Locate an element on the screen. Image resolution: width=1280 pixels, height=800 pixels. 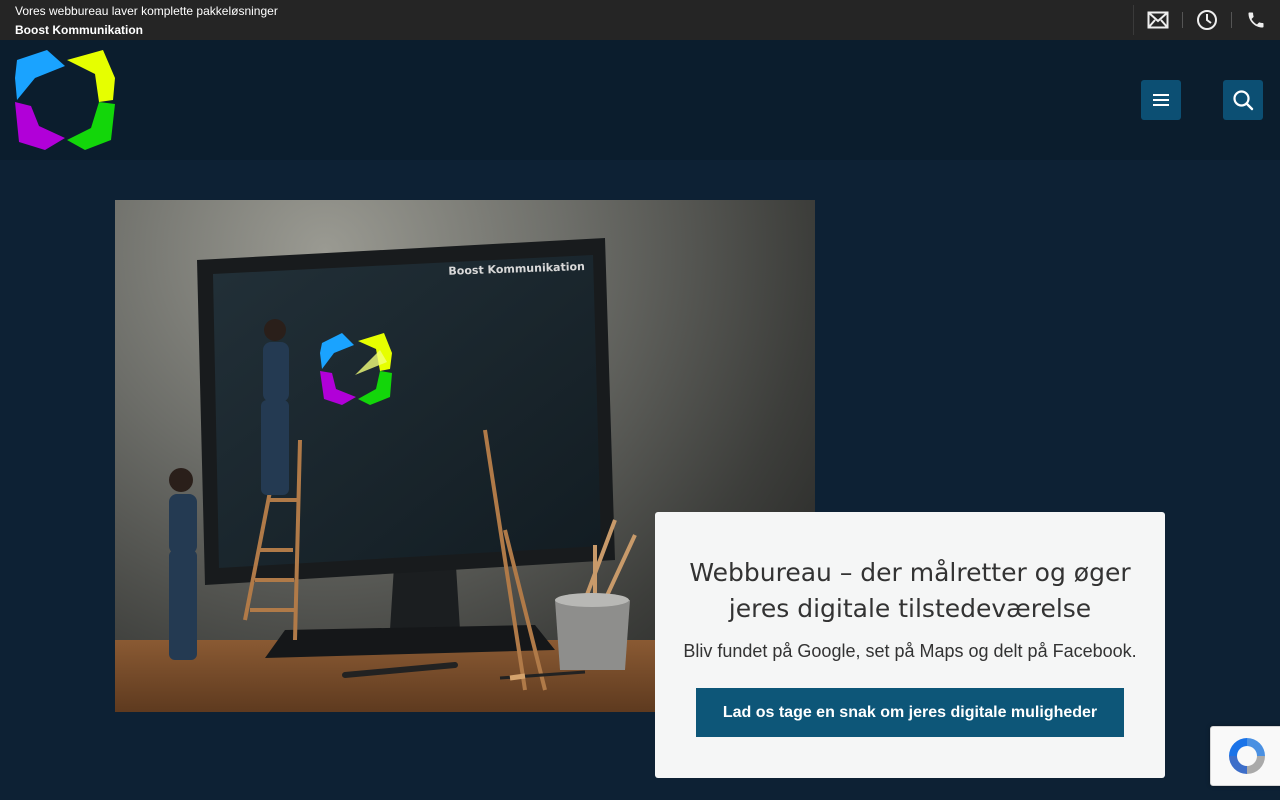
search-icon is located at coordinates (1243, 100).